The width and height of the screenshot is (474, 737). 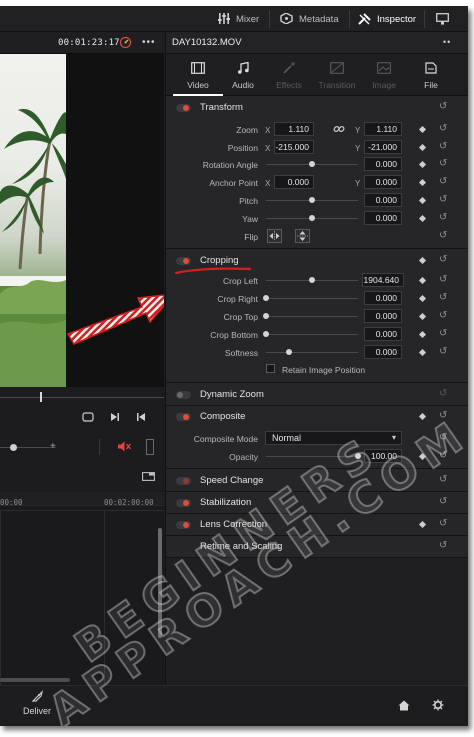 I want to click on link-icon, so click(x=339, y=130).